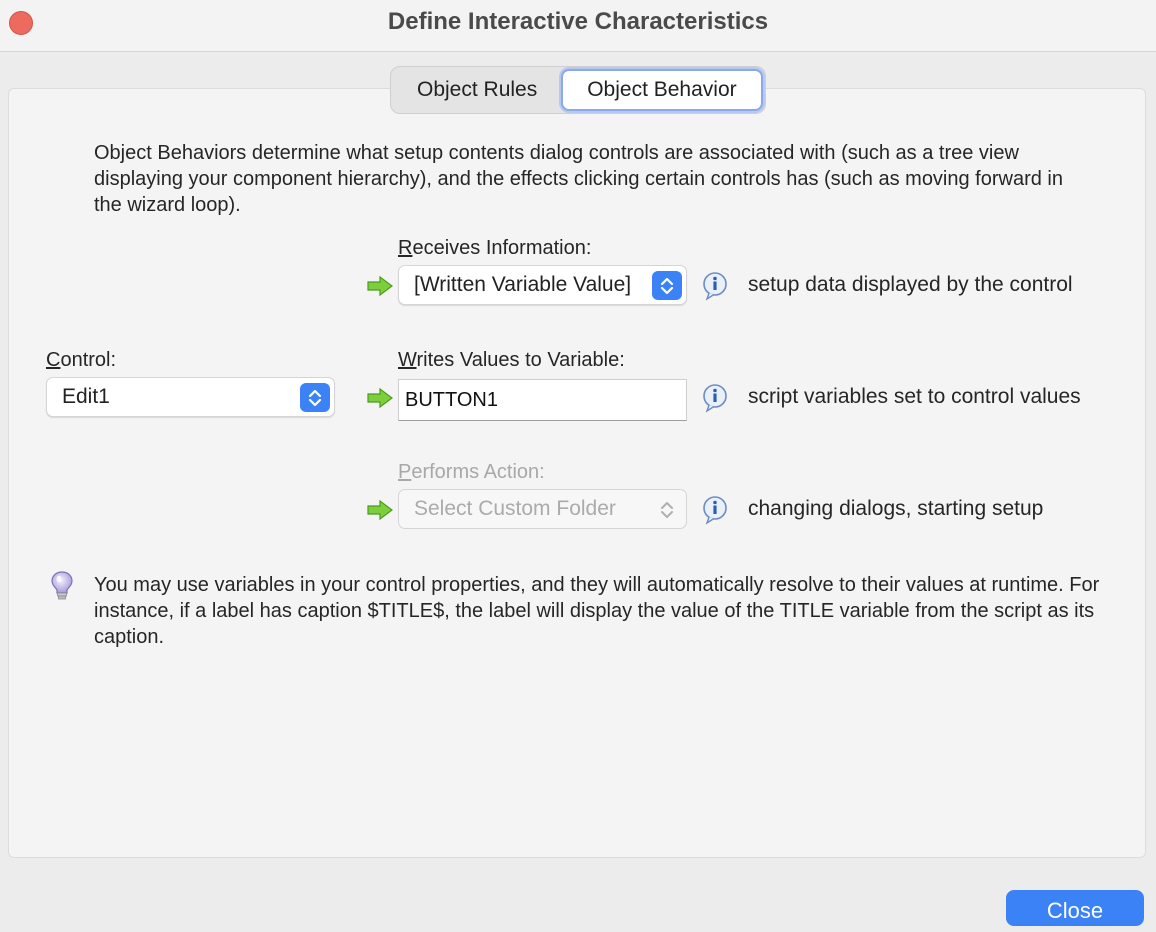 This screenshot has width=1156, height=932. I want to click on control-select: Edit1, so click(190, 397).